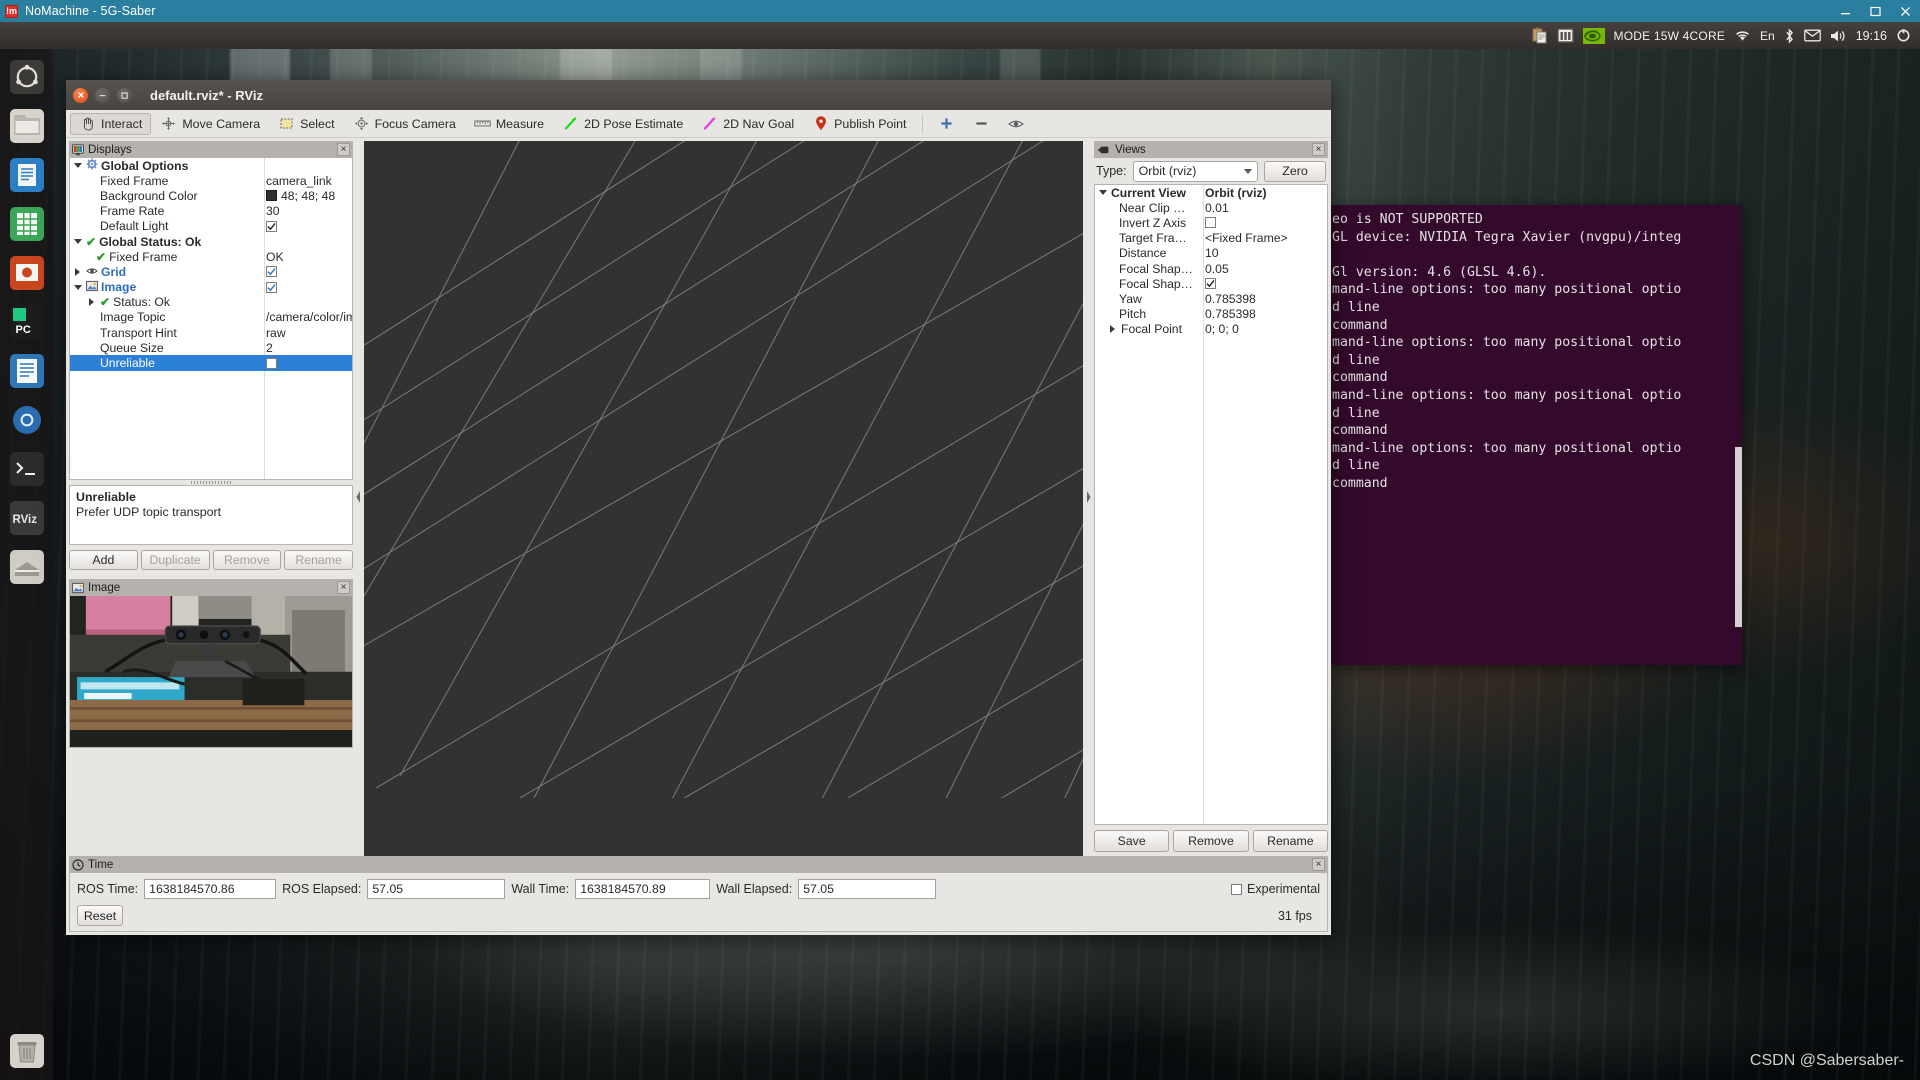 The image size is (1920, 1080). I want to click on clipboard-icon, so click(1539, 36).